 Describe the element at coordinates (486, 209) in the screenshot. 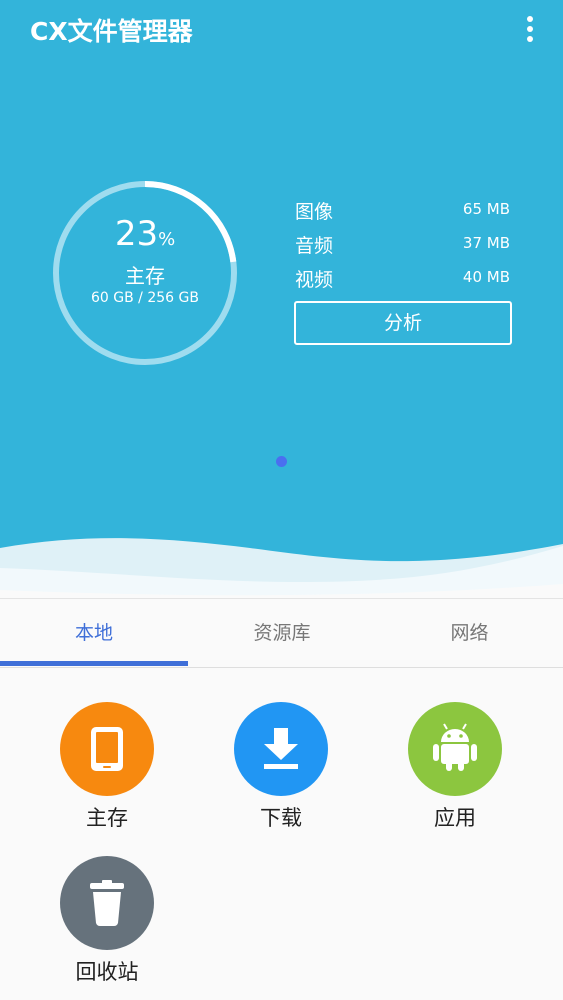

I see `stat-value: 65 MB` at that location.